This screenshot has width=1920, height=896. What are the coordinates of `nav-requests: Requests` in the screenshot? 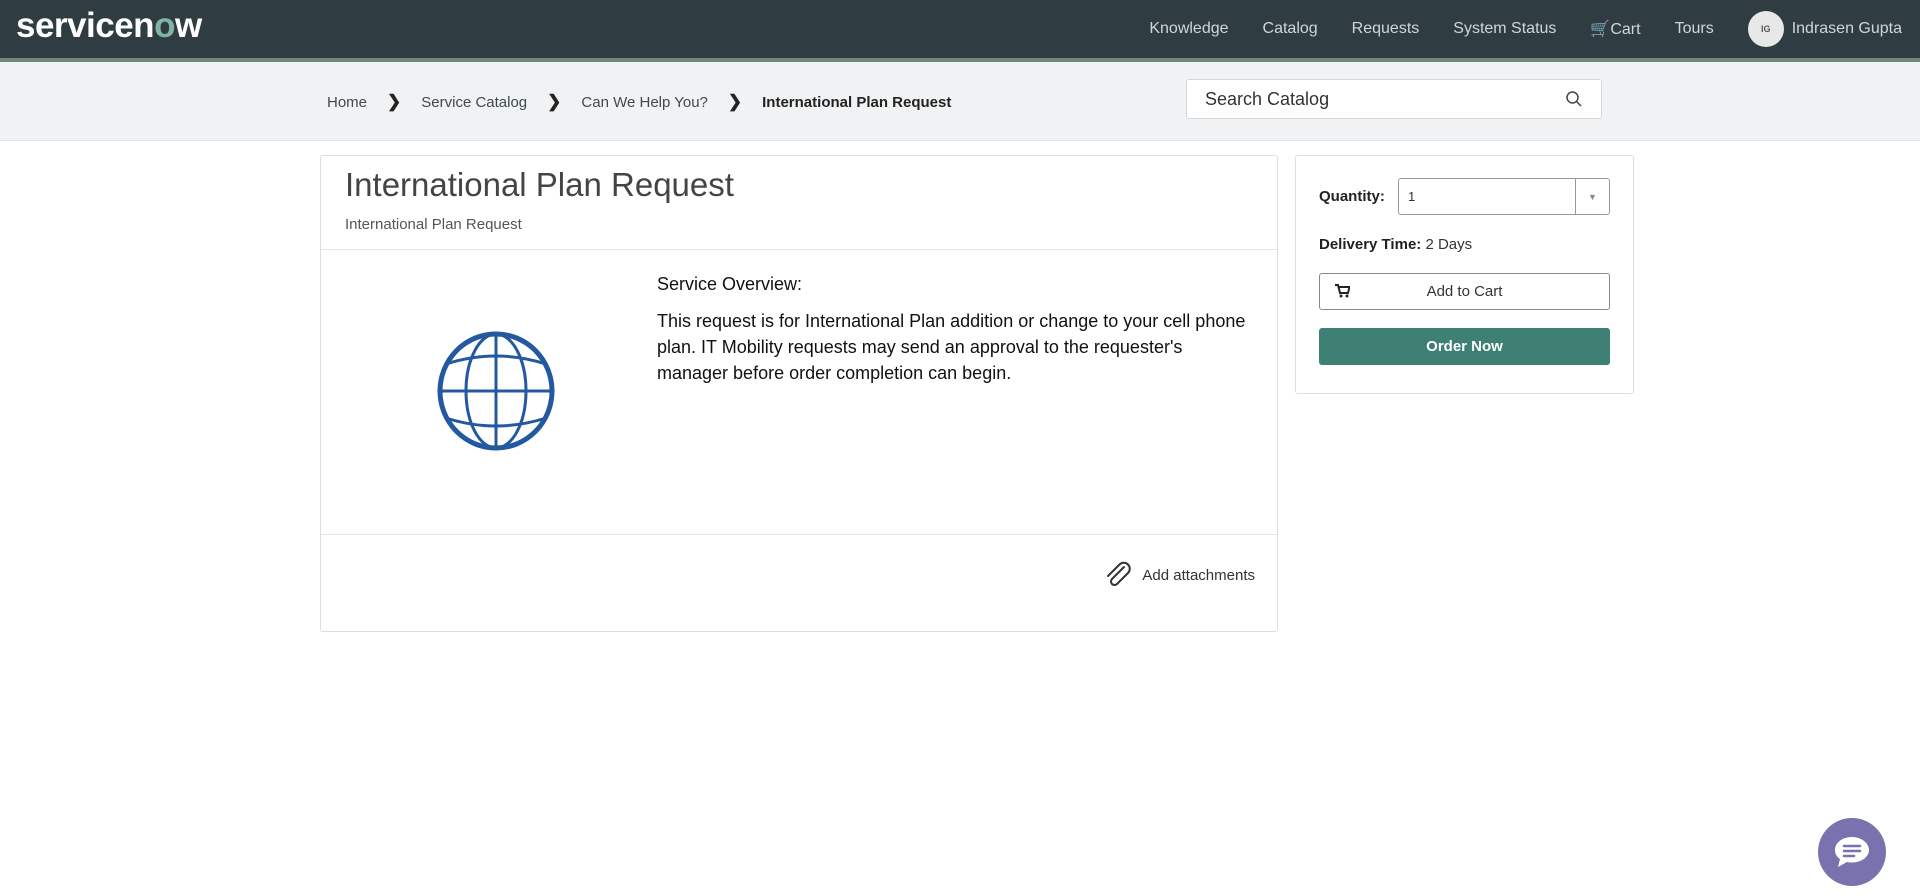 It's located at (1386, 29).